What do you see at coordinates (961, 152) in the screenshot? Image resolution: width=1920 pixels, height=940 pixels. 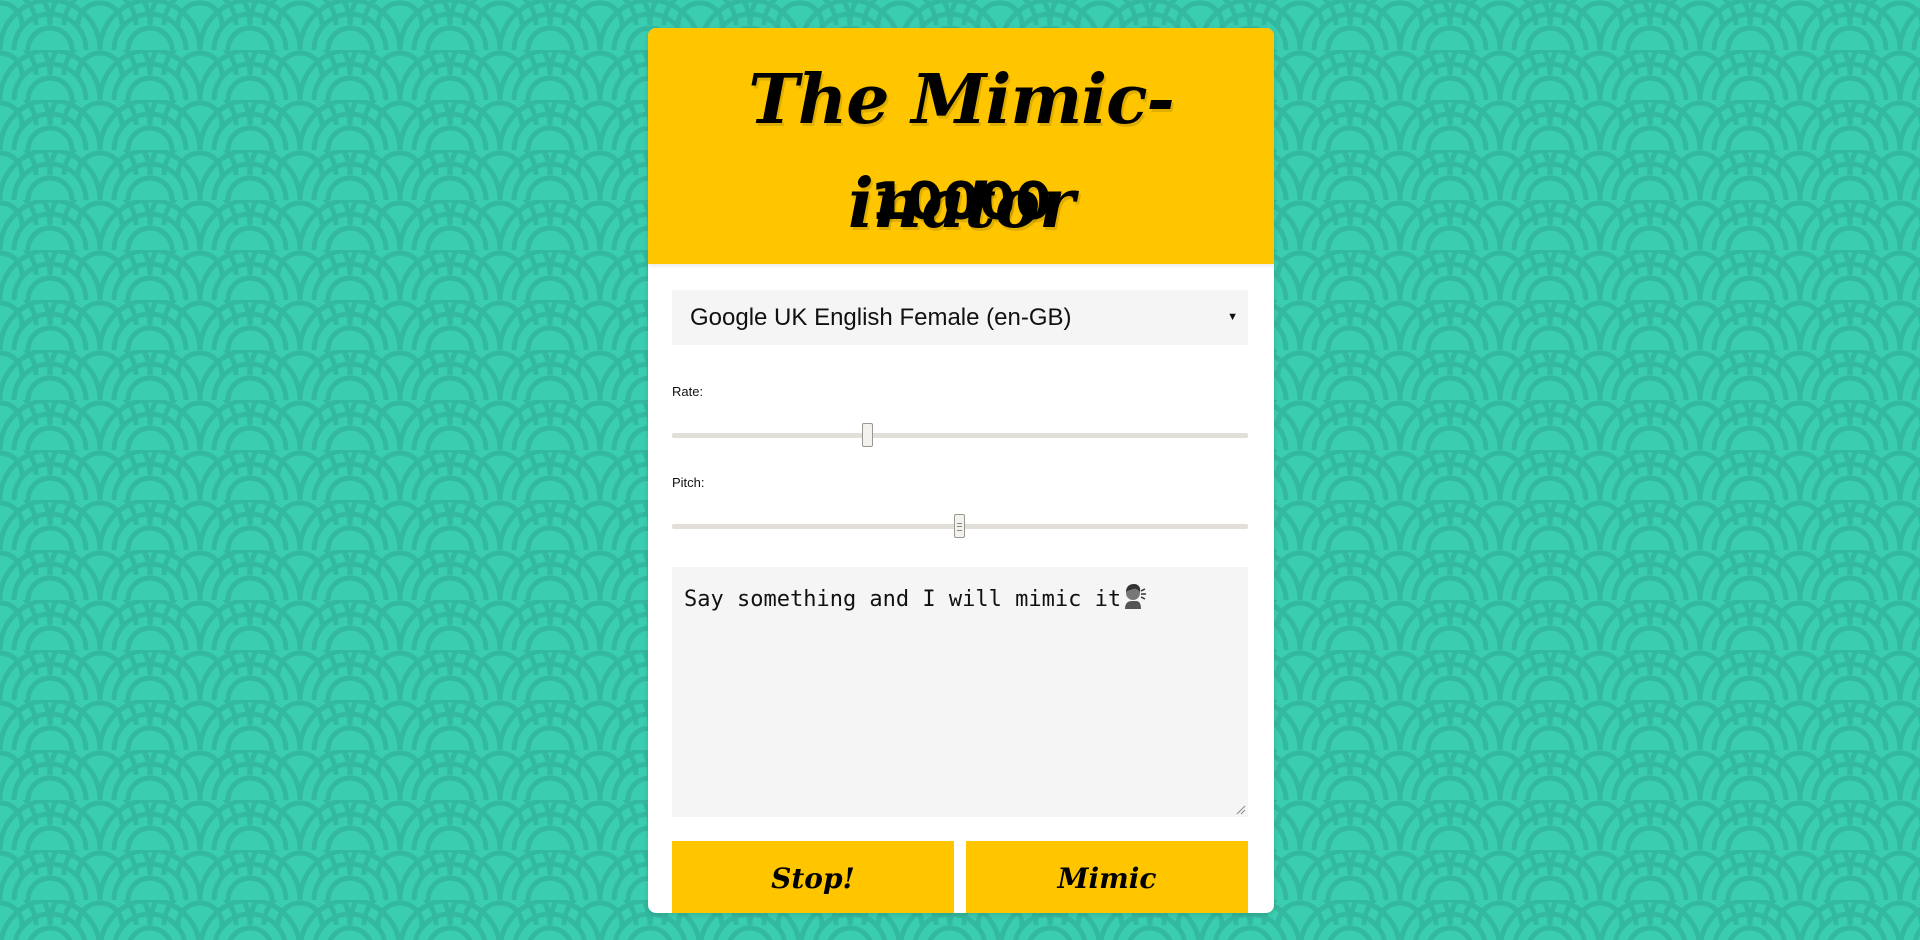 I see `app-title: The Mimic-inator` at bounding box center [961, 152].